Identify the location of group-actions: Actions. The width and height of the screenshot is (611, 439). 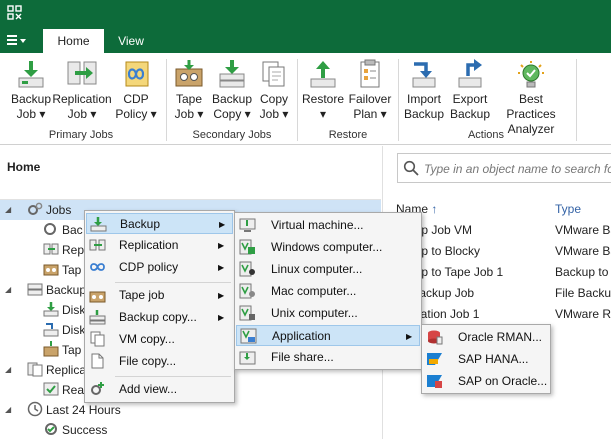
(486, 135).